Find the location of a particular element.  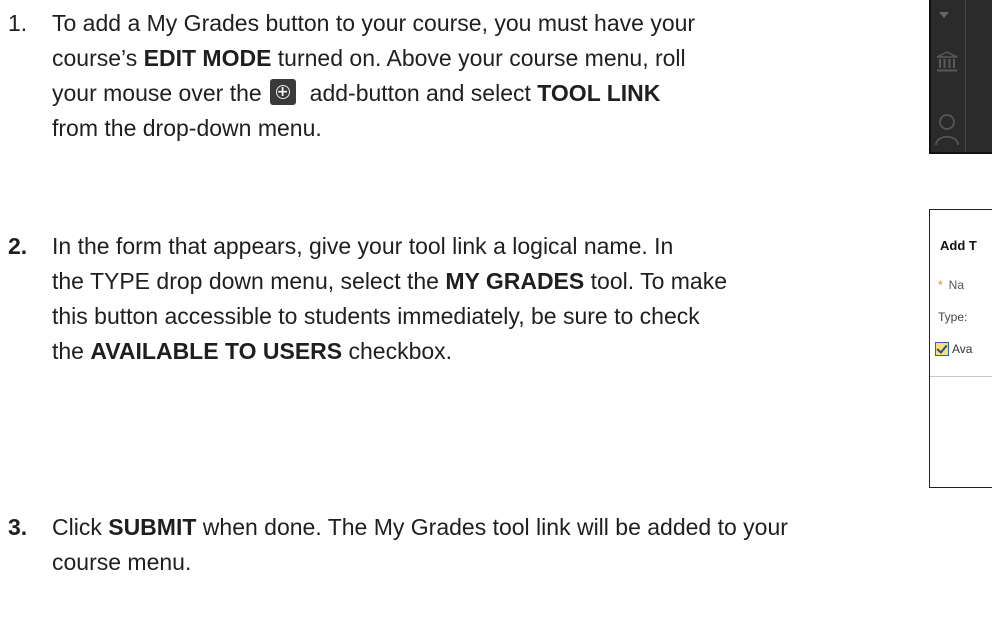

checked-checkbox-icon is located at coordinates (942, 349).